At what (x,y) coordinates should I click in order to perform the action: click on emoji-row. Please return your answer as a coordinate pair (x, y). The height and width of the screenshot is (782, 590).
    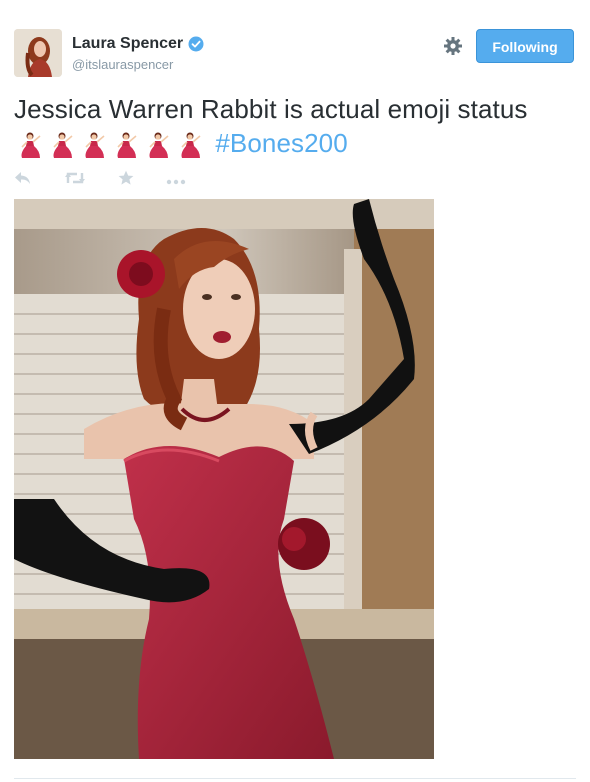
    Looking at the image, I should click on (111, 145).